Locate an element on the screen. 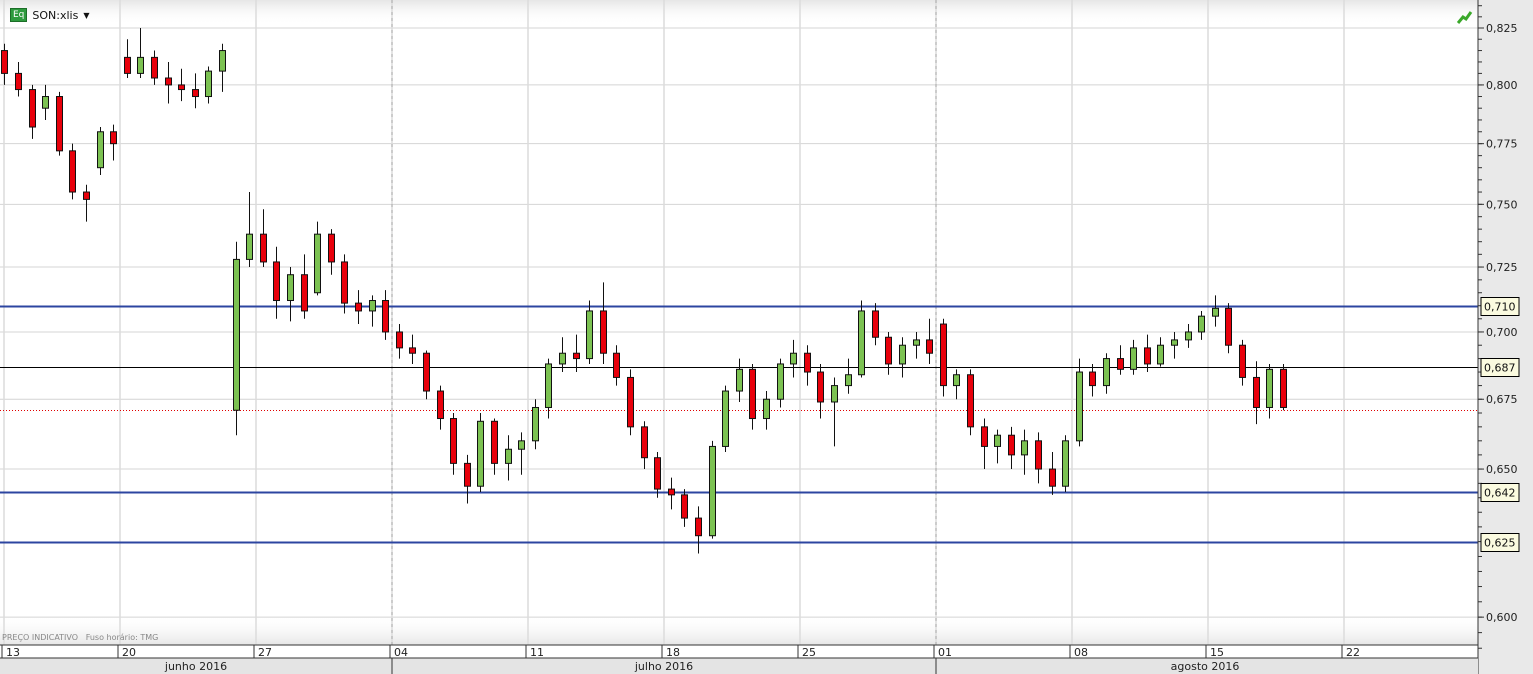 This screenshot has width=1533, height=674. x-tick-label: 22 is located at coordinates (1353, 652).